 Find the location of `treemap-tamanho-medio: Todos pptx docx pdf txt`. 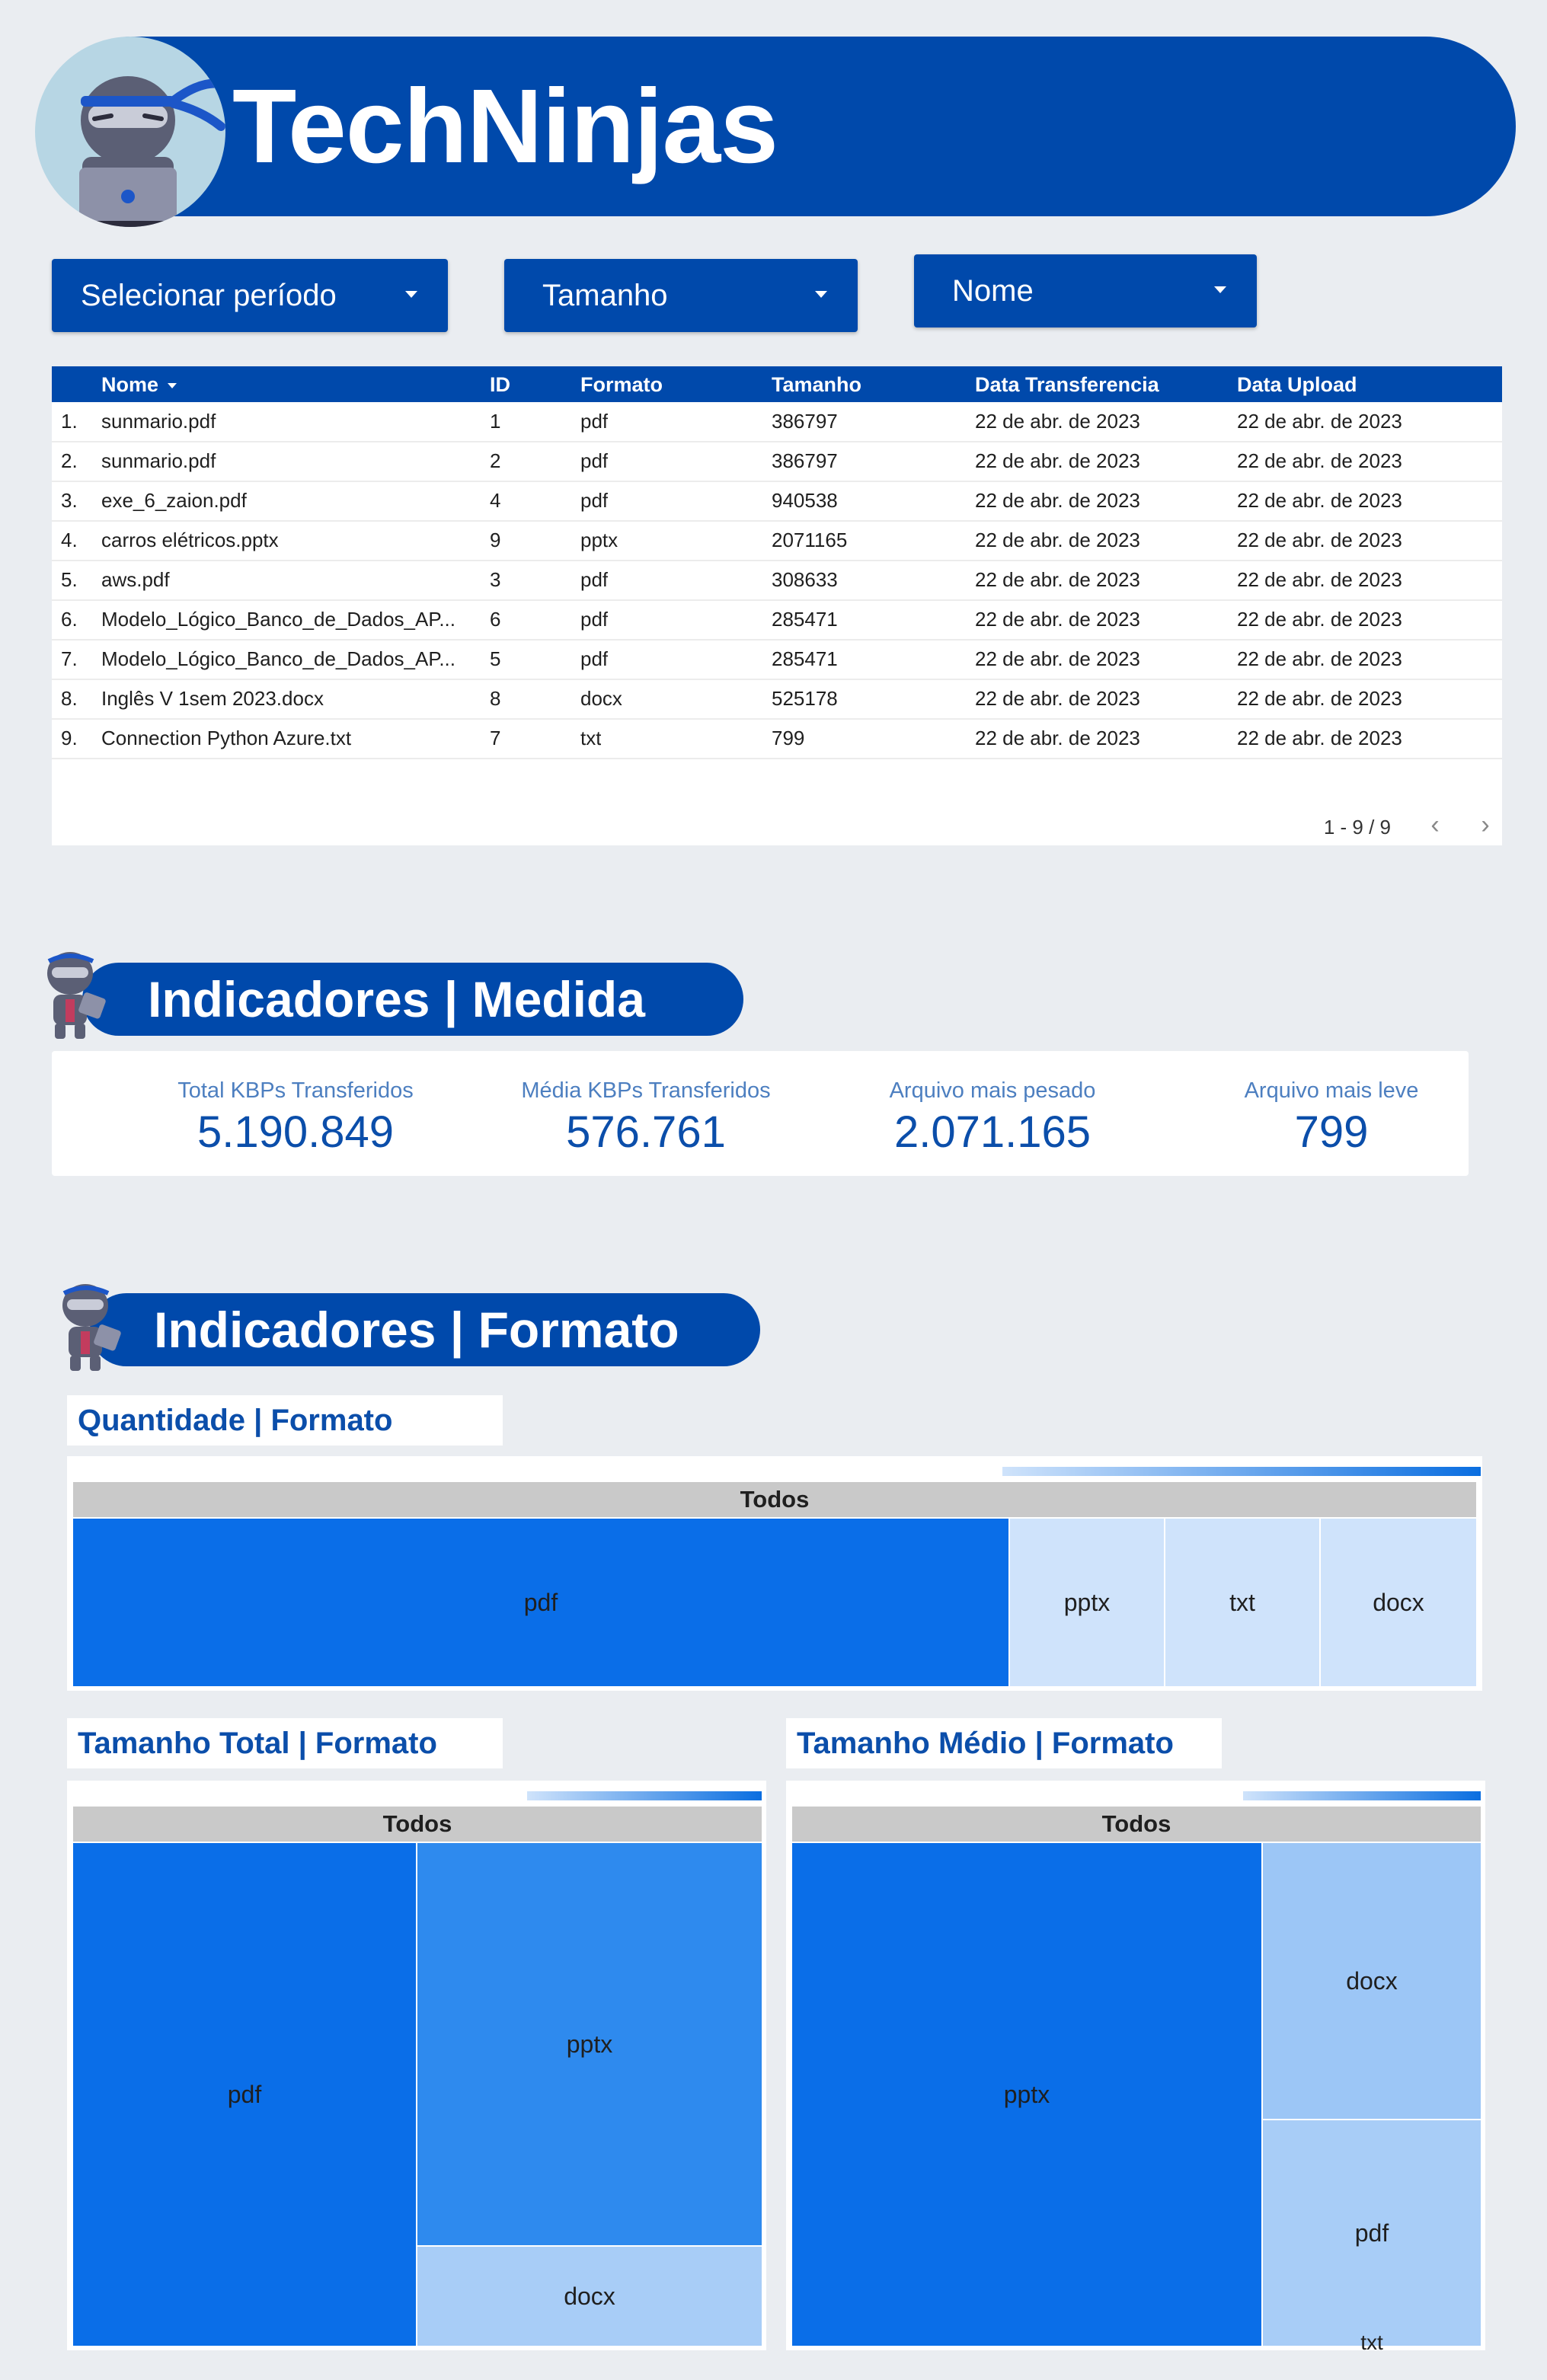

treemap-tamanho-medio: Todos pptx docx pdf txt is located at coordinates (1135, 2067).